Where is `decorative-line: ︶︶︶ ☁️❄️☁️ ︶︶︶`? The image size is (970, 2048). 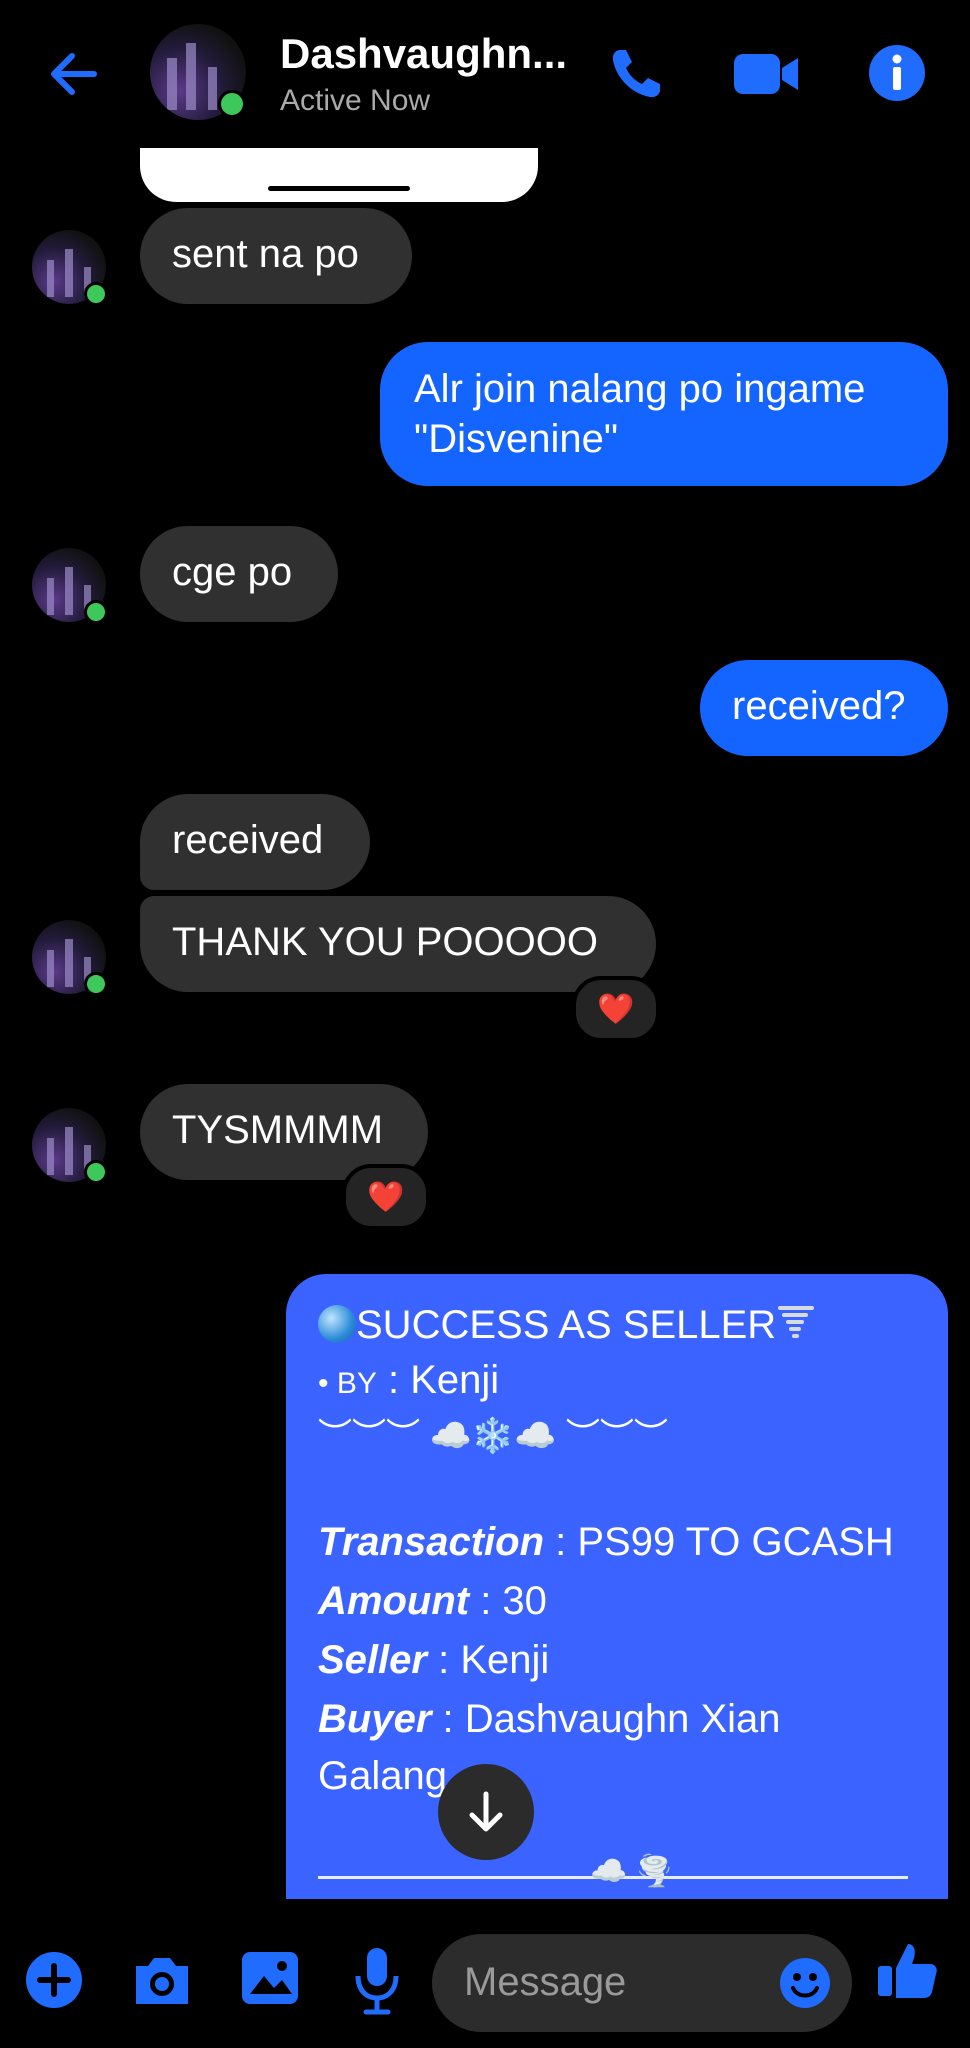
decorative-line: ︶︶︶ ☁️❄️☁️ ︶︶︶ is located at coordinates (493, 1436).